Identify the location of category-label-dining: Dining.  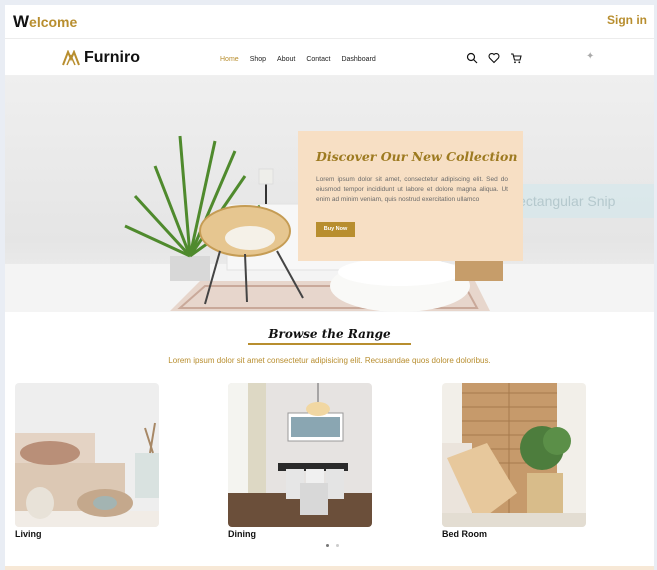
(242, 534).